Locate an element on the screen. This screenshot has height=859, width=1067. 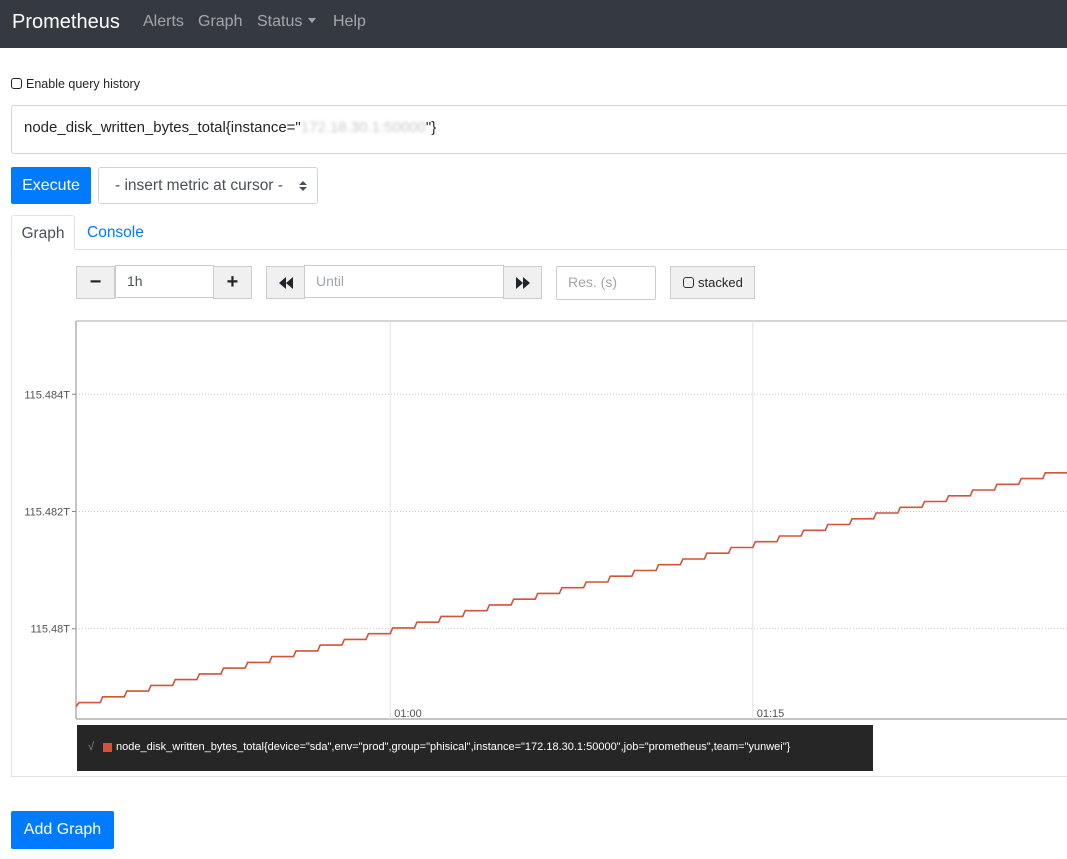
x-tick-label: 01:15 is located at coordinates (771, 714).